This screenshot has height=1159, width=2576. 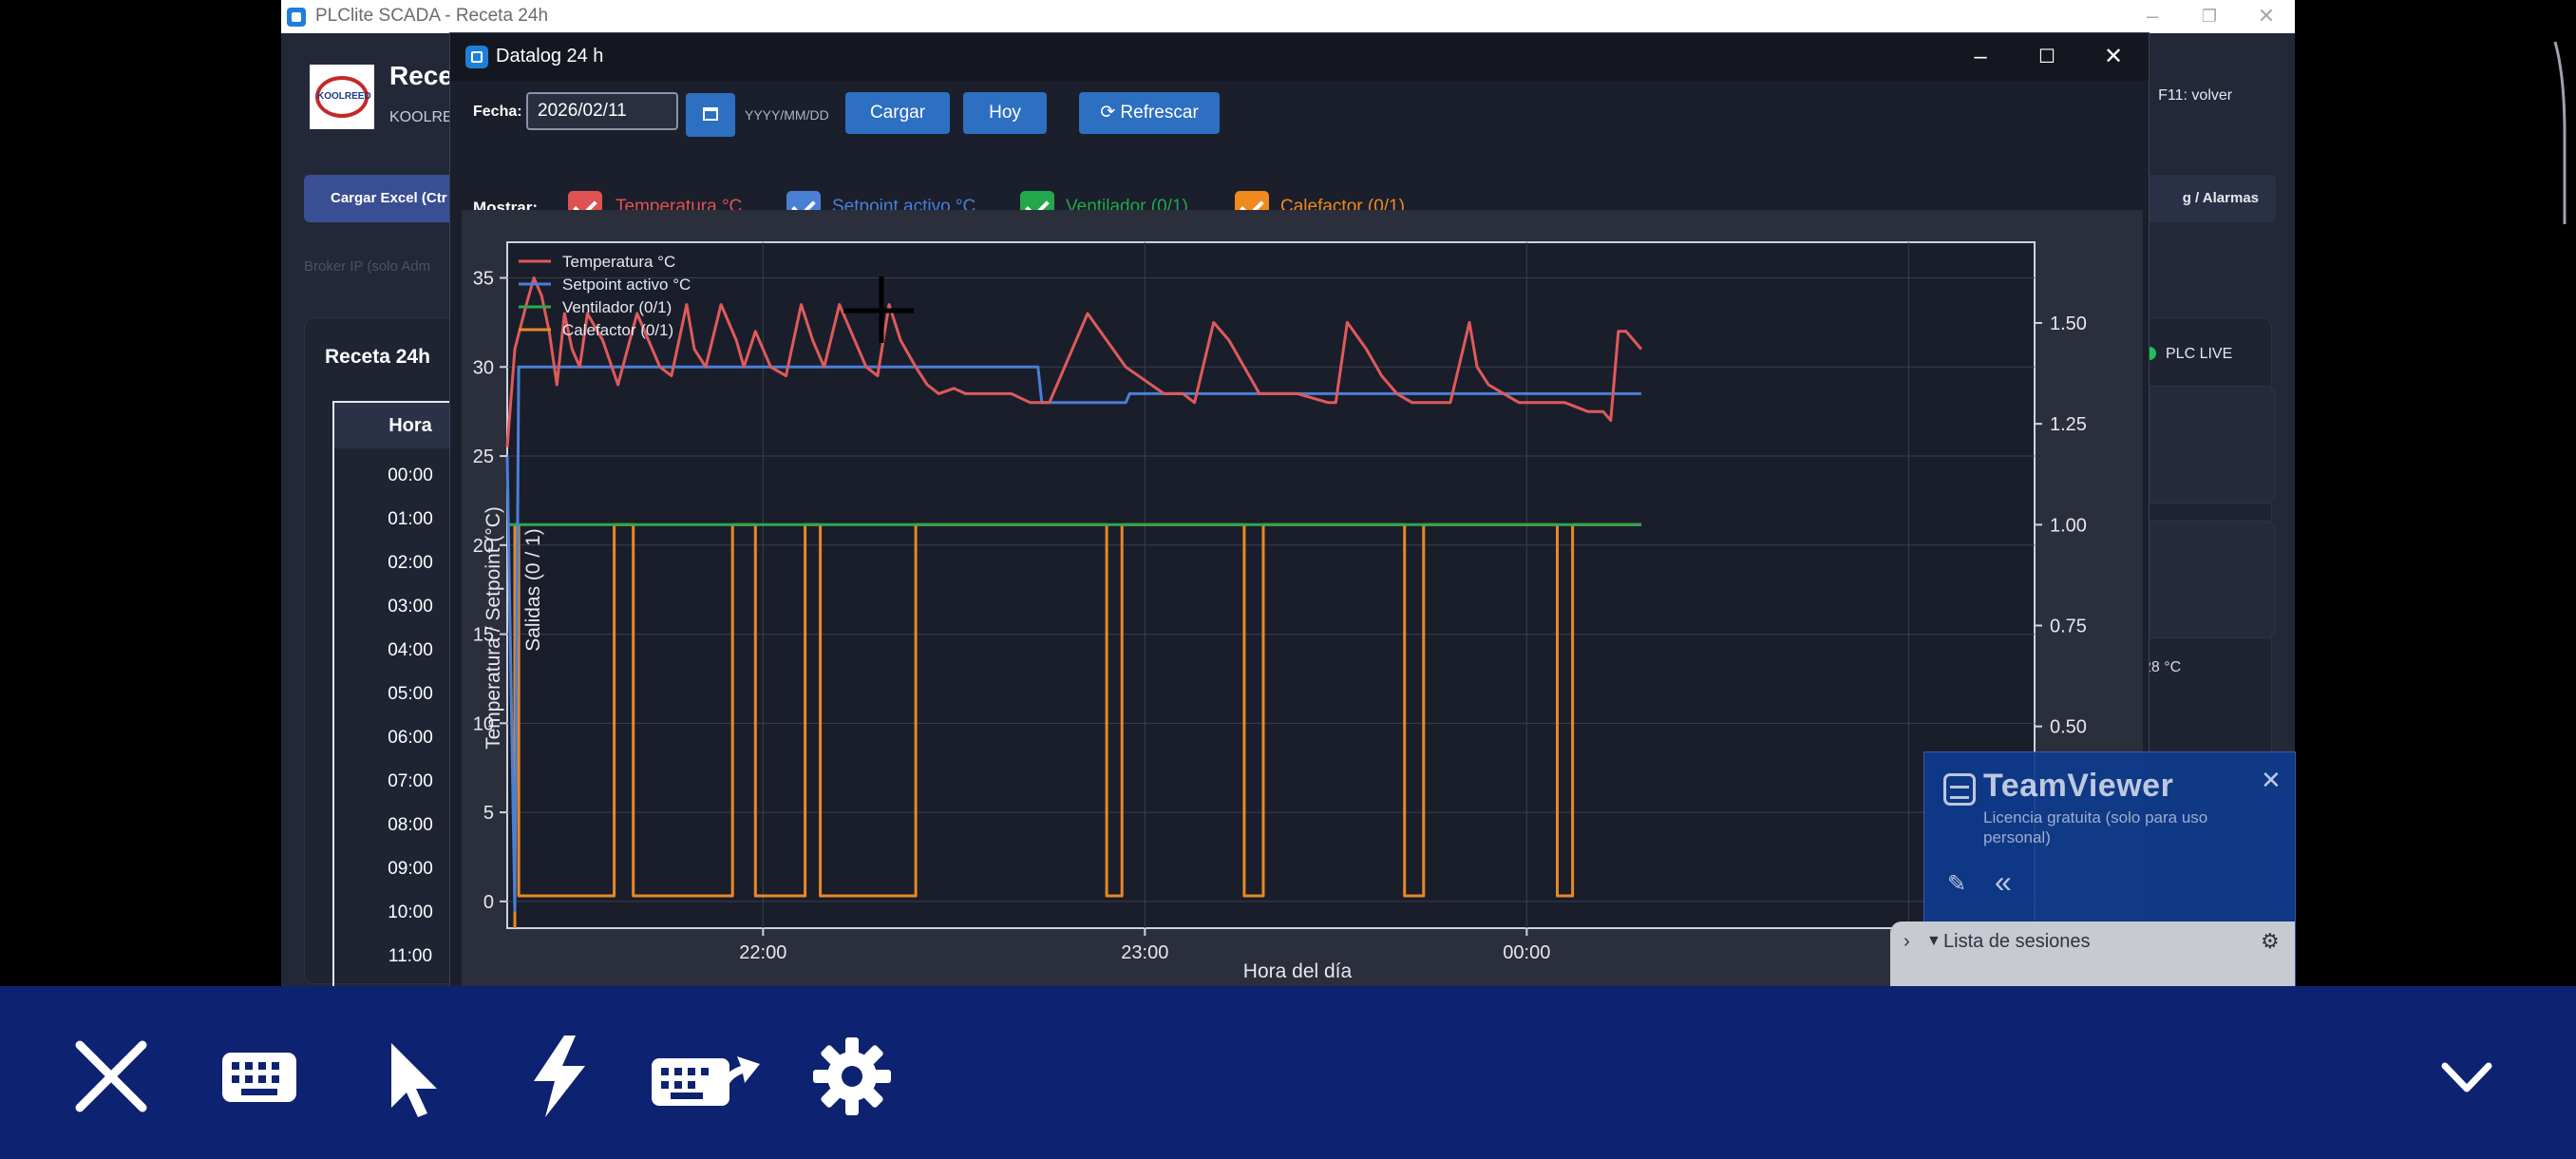 What do you see at coordinates (710, 115) in the screenshot?
I see `calendar-button` at bounding box center [710, 115].